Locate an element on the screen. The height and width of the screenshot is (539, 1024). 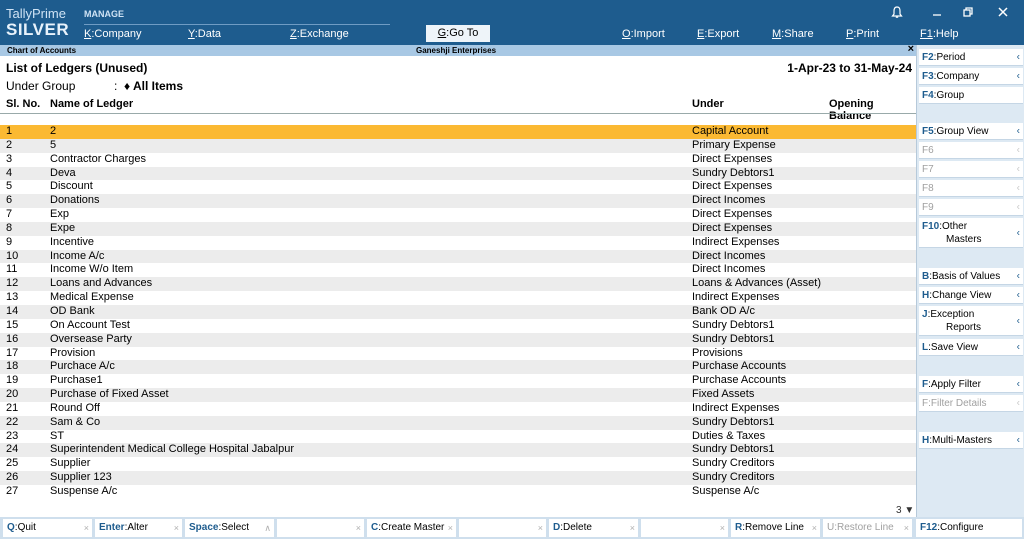
sidebar-button-key-f7: F7 ‹ is located at coordinates (971, 169).